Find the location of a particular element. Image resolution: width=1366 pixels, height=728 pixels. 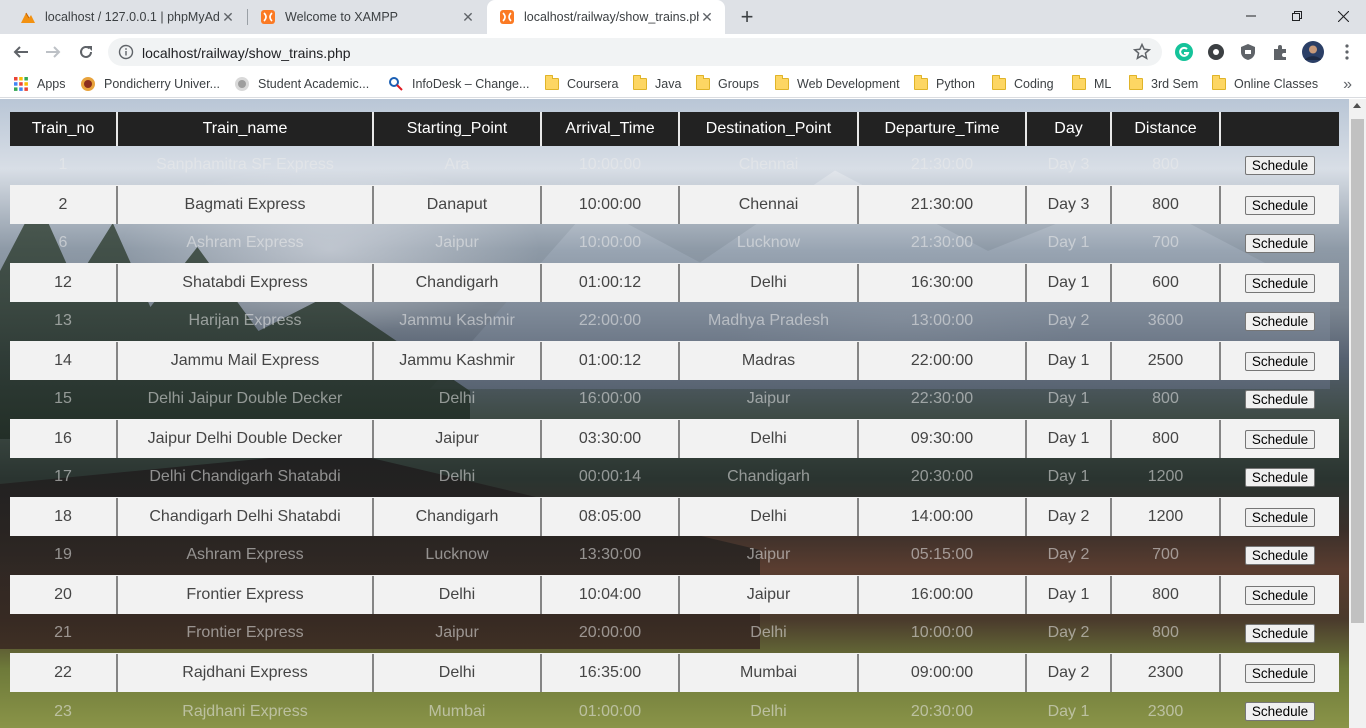

tab-phpmyadmin: localhost / 127.0.0.1 | phpMyAdmin ✕ is located at coordinates (127, 17).